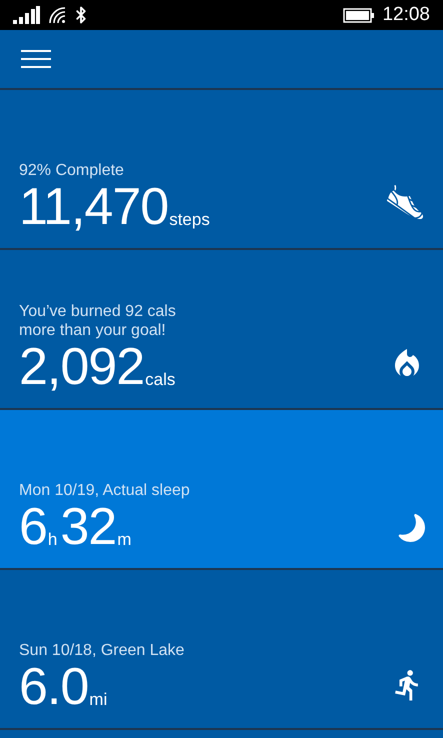  I want to click on clock-time: 12:08, so click(406, 14).